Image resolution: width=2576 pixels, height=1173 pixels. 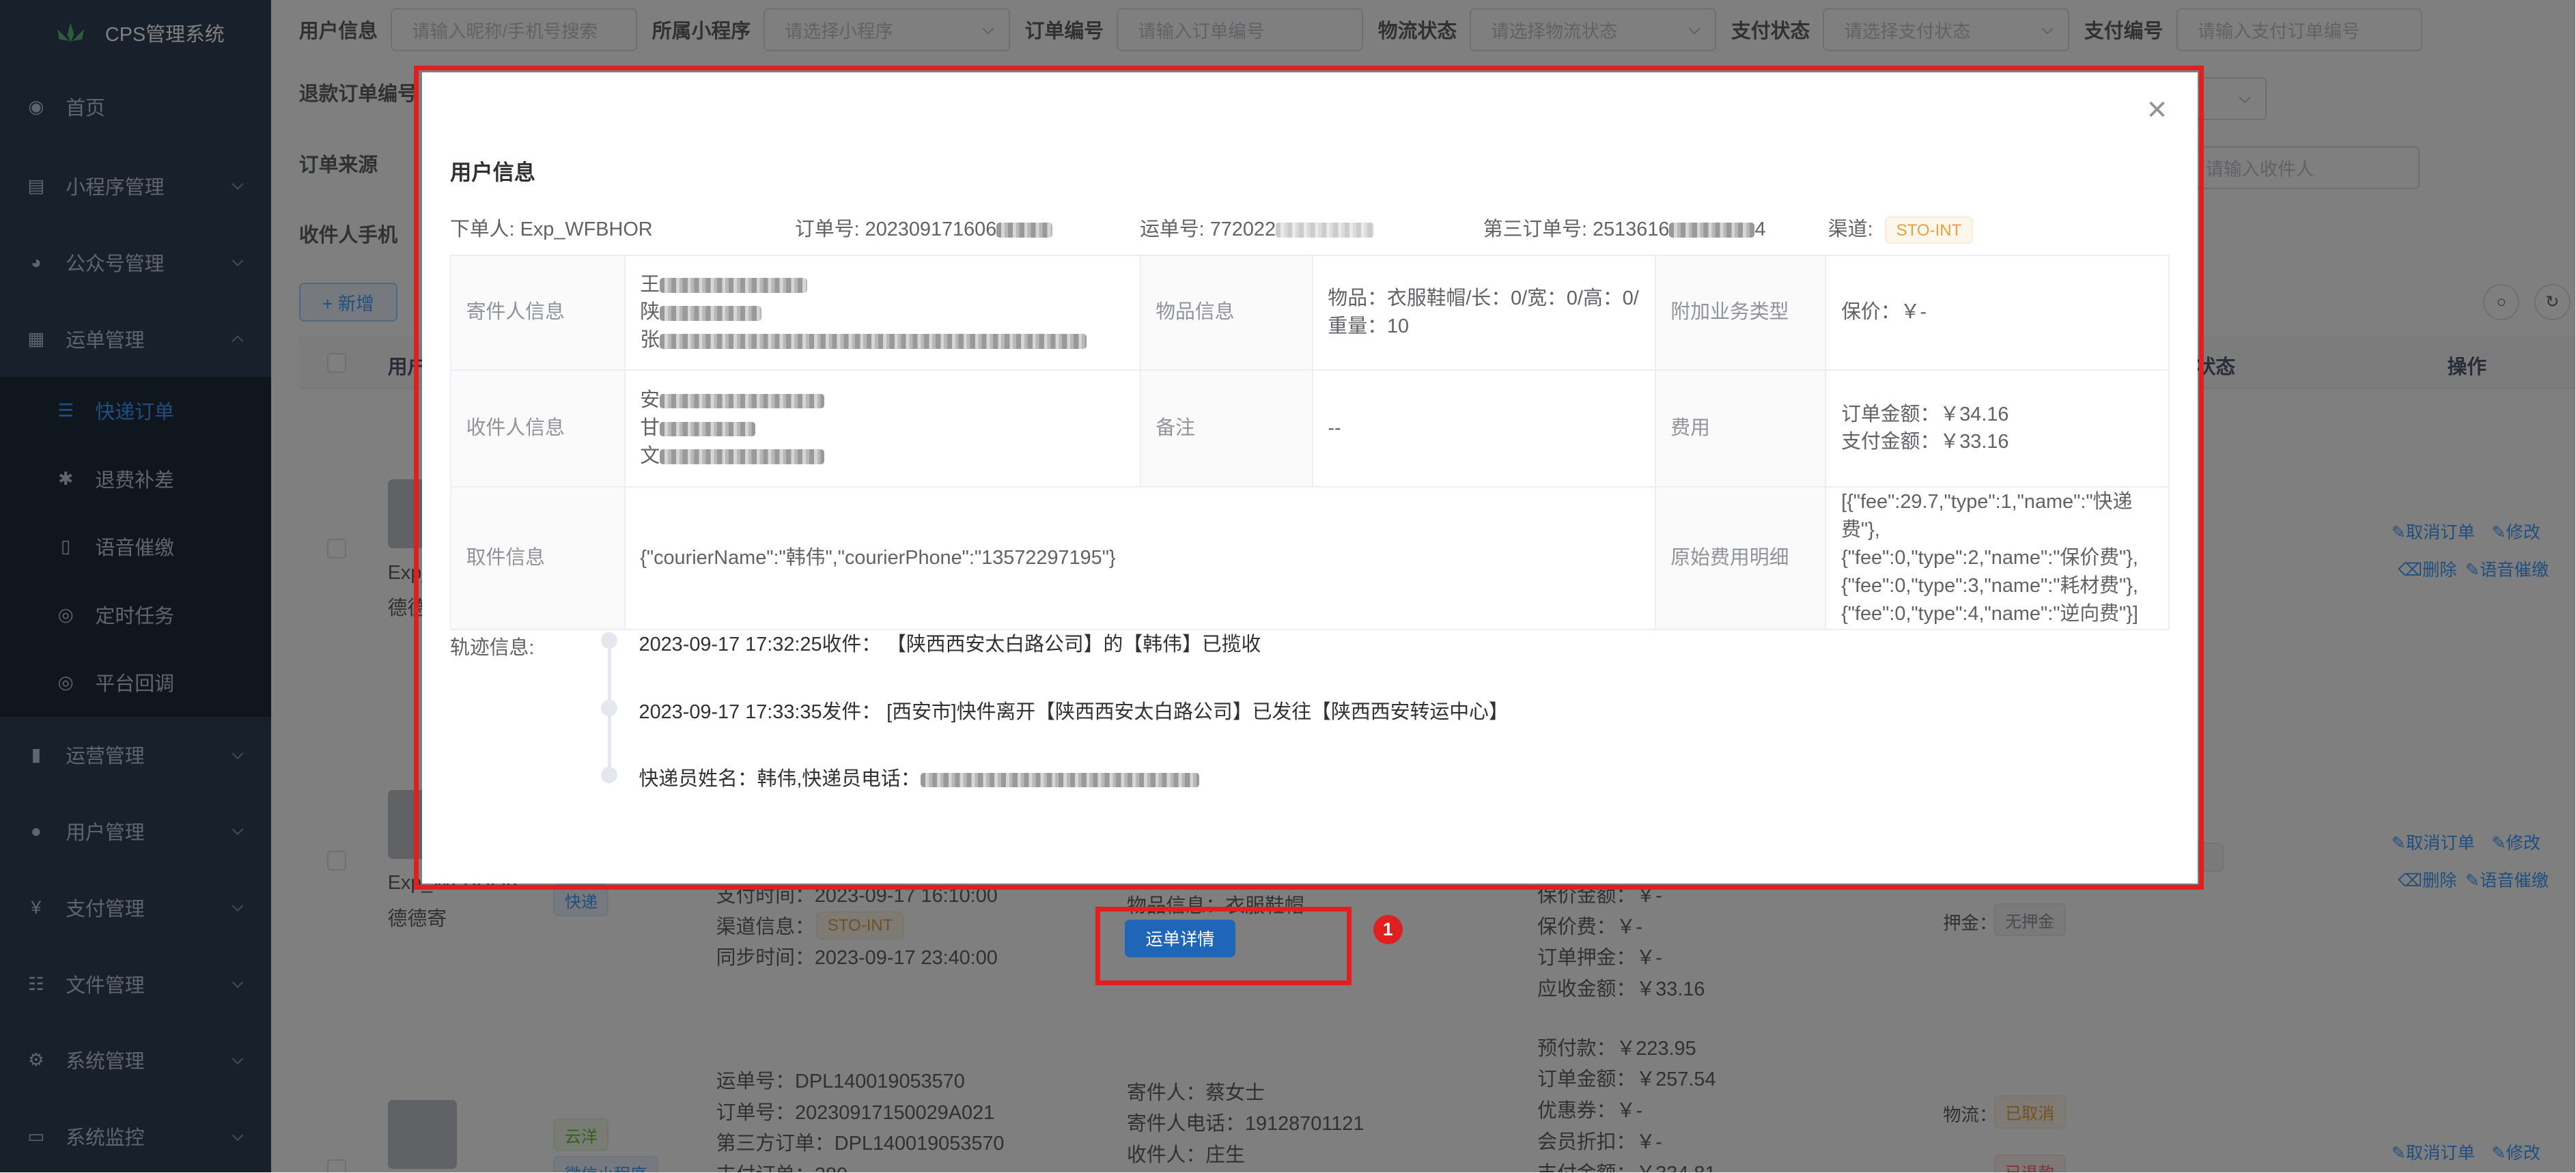 What do you see at coordinates (1223, 946) in the screenshot?
I see `highlight-box-detail-button` at bounding box center [1223, 946].